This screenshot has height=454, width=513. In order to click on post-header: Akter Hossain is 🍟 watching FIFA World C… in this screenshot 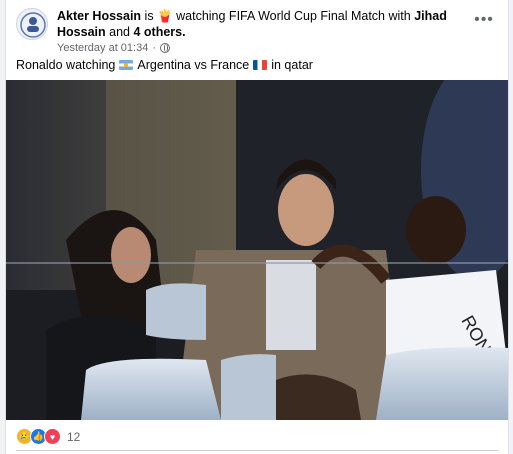, I will do `click(257, 30)`.